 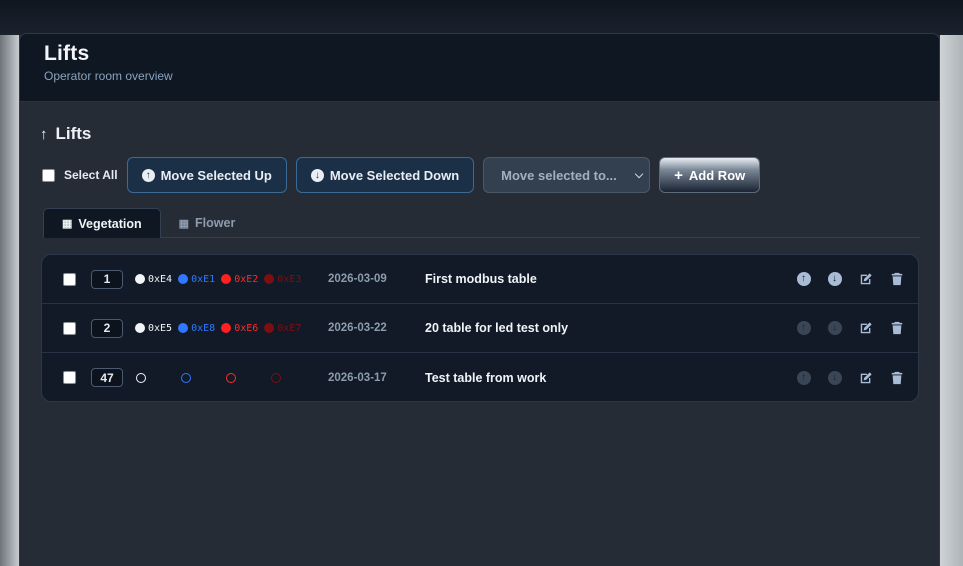 What do you see at coordinates (67, 53) in the screenshot?
I see `page-title: Lifts` at bounding box center [67, 53].